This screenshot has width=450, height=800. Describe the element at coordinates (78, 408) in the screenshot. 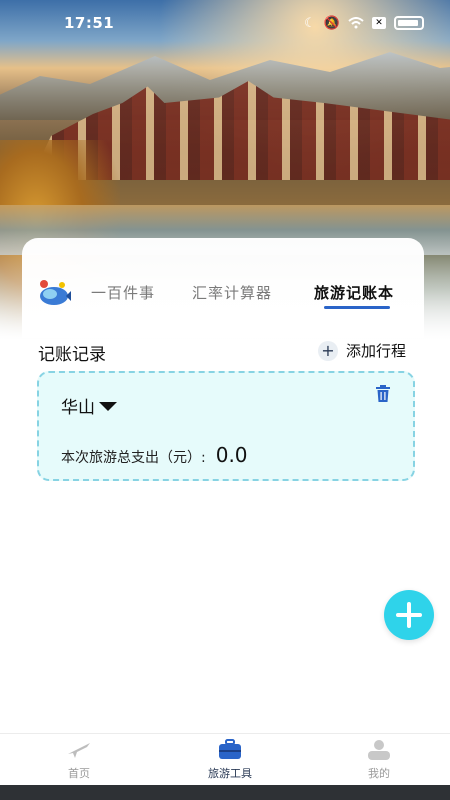

I see `trip-name: 华山` at that location.